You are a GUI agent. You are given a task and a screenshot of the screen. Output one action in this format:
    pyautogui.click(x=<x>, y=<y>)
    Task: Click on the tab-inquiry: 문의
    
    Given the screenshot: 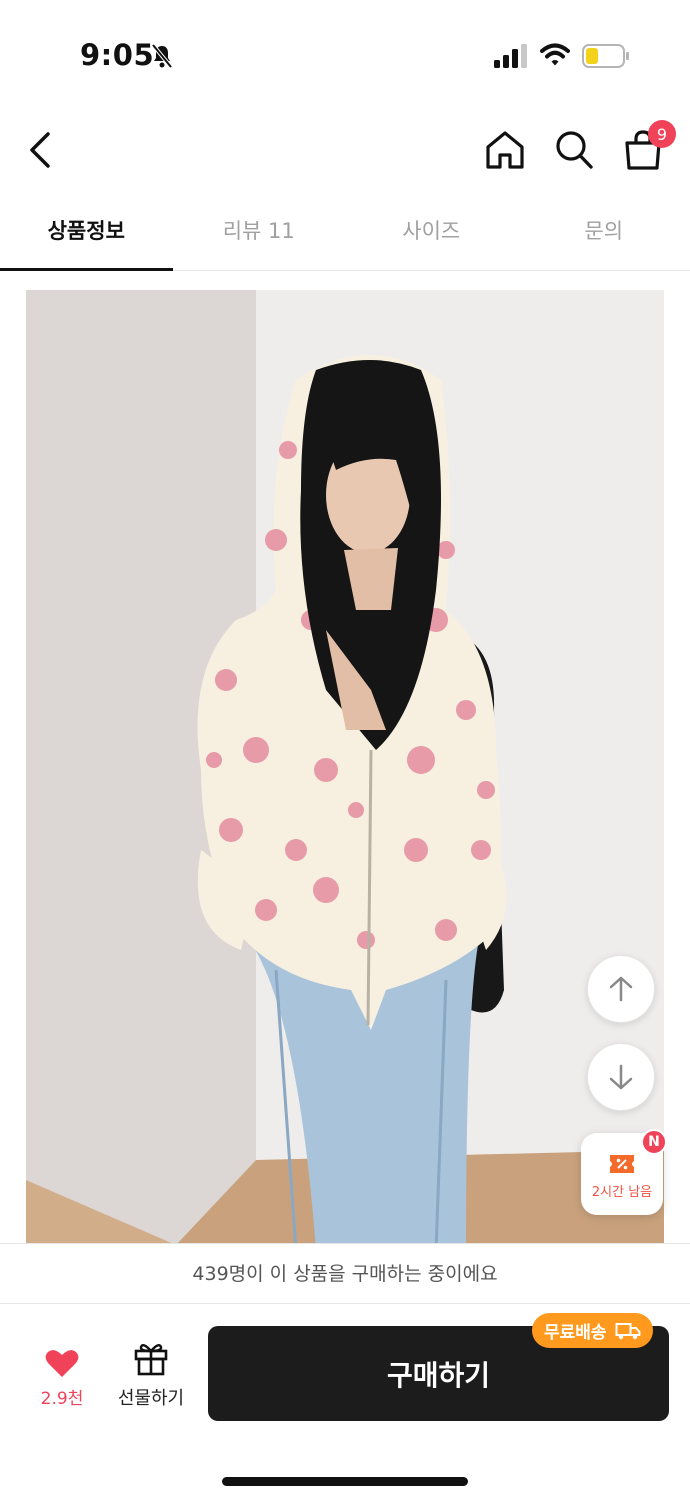 What is the action you would take?
    pyautogui.click(x=604, y=235)
    